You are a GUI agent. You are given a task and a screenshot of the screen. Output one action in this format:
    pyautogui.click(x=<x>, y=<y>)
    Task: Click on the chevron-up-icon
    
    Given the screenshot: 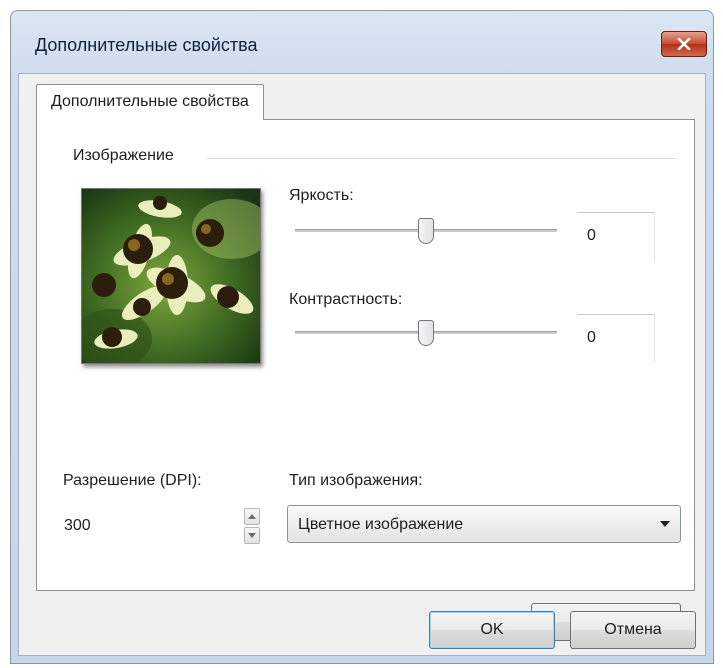 What is the action you would take?
    pyautogui.click(x=252, y=516)
    